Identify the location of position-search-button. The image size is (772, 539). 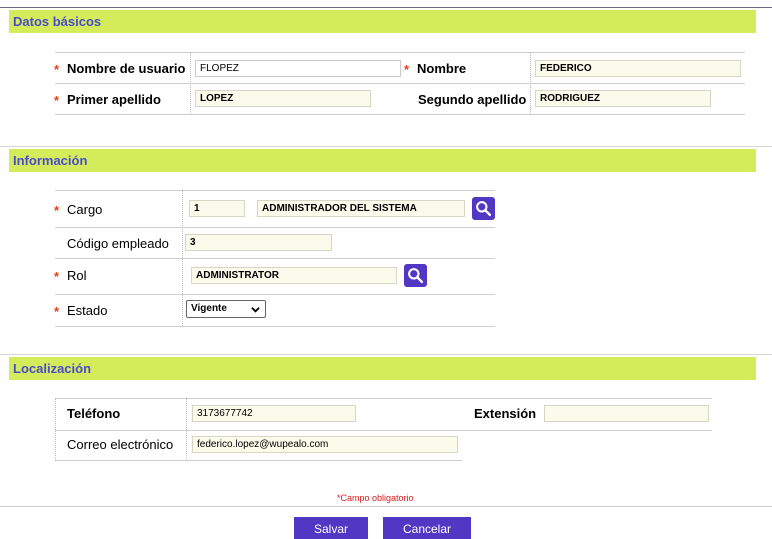
(483, 208).